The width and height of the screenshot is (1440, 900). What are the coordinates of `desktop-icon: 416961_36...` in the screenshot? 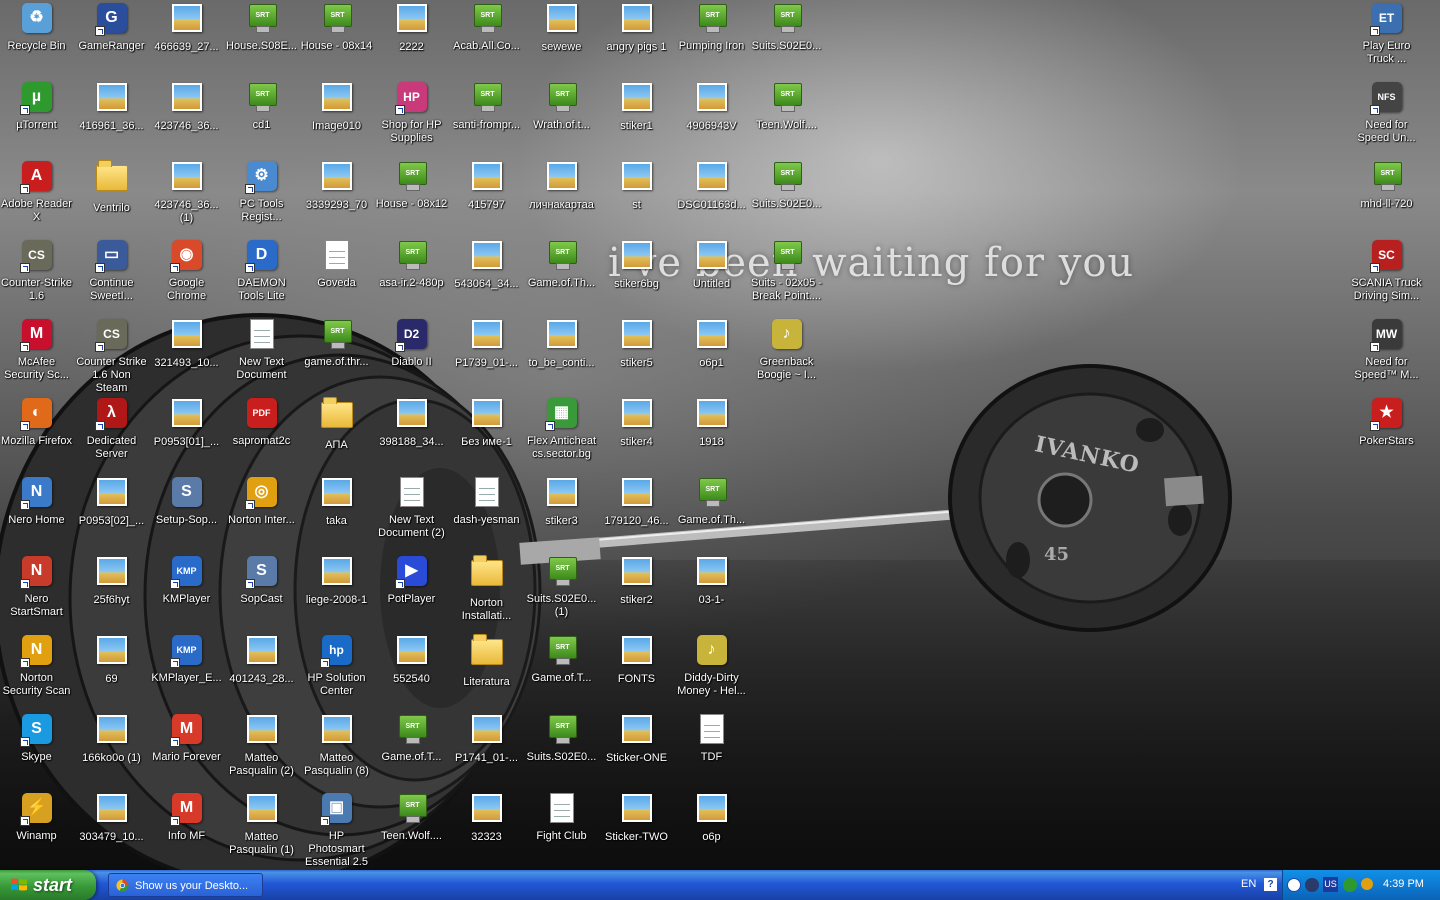 It's located at (111, 107).